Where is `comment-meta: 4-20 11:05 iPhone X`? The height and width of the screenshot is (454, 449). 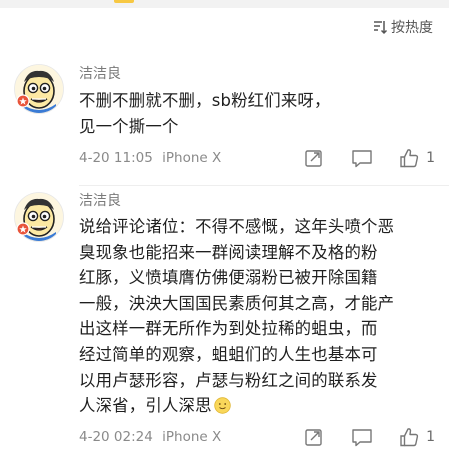 comment-meta: 4-20 11:05 iPhone X is located at coordinates (190, 158).